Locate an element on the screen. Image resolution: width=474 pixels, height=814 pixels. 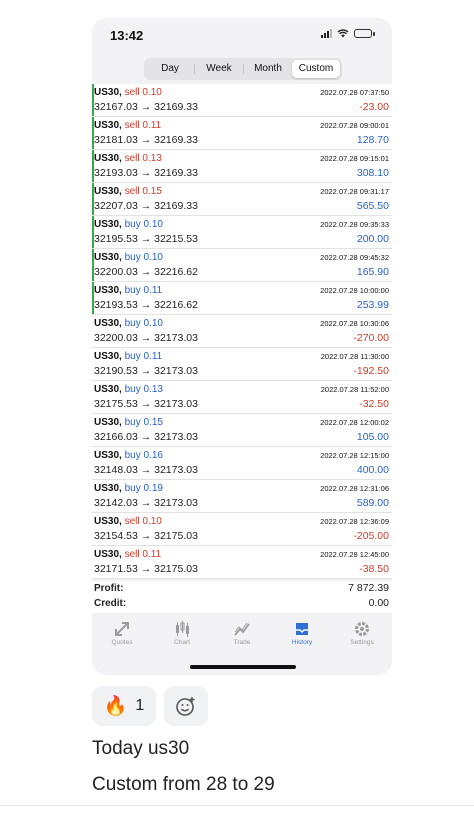
trade-profit: -205.00 is located at coordinates (371, 536).